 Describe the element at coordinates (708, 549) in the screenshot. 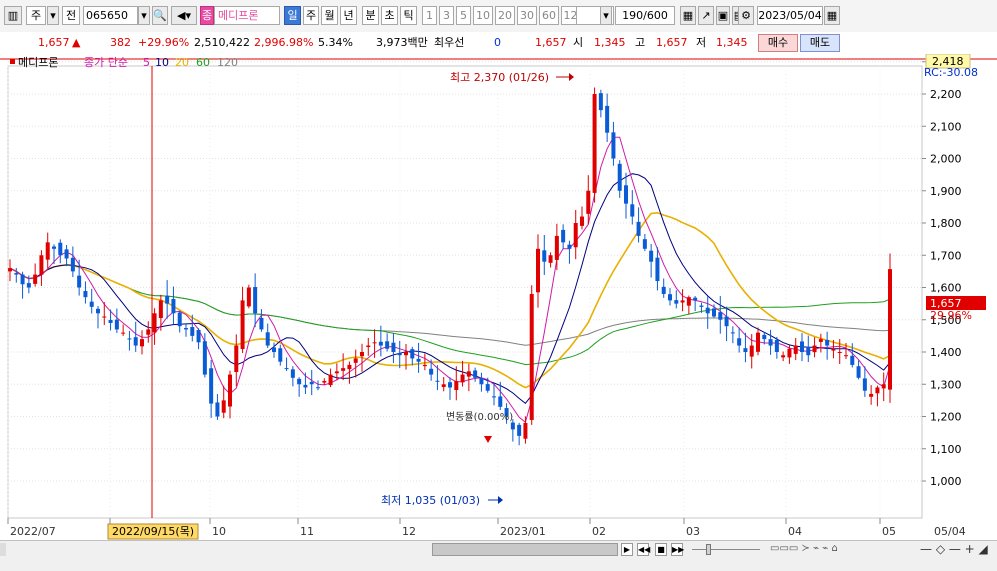

I see `zoom-slider-handle` at that location.